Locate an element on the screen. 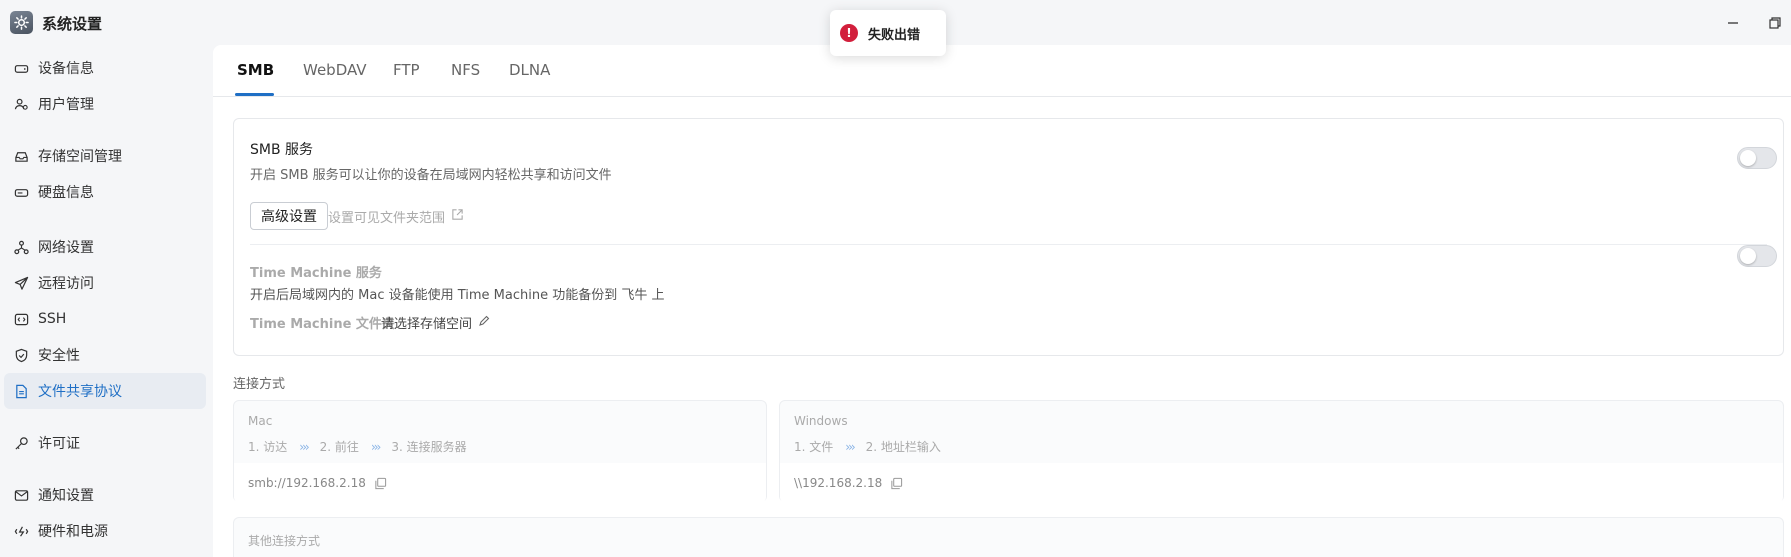  disk-icon is located at coordinates (21, 192).